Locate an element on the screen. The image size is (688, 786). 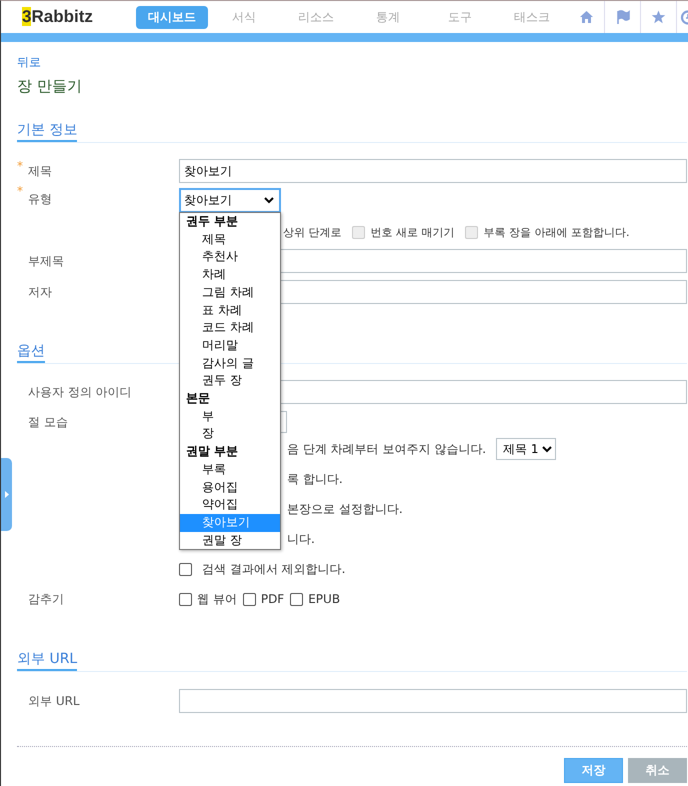
field-label: 감추기 is located at coordinates (46, 599).